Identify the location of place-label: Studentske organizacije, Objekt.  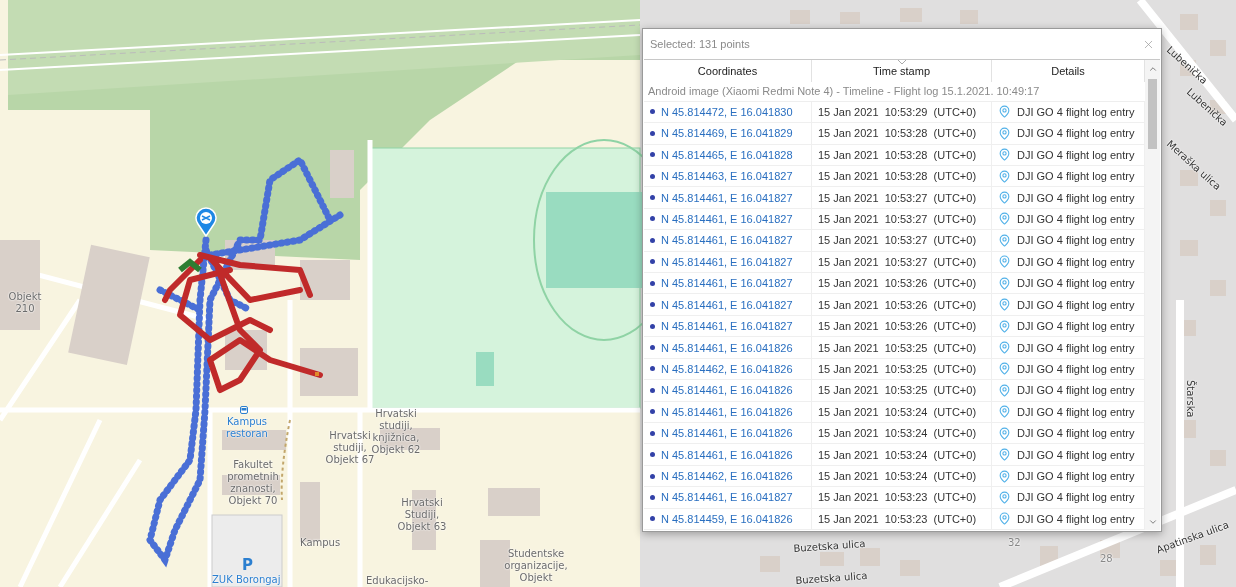
(536, 566).